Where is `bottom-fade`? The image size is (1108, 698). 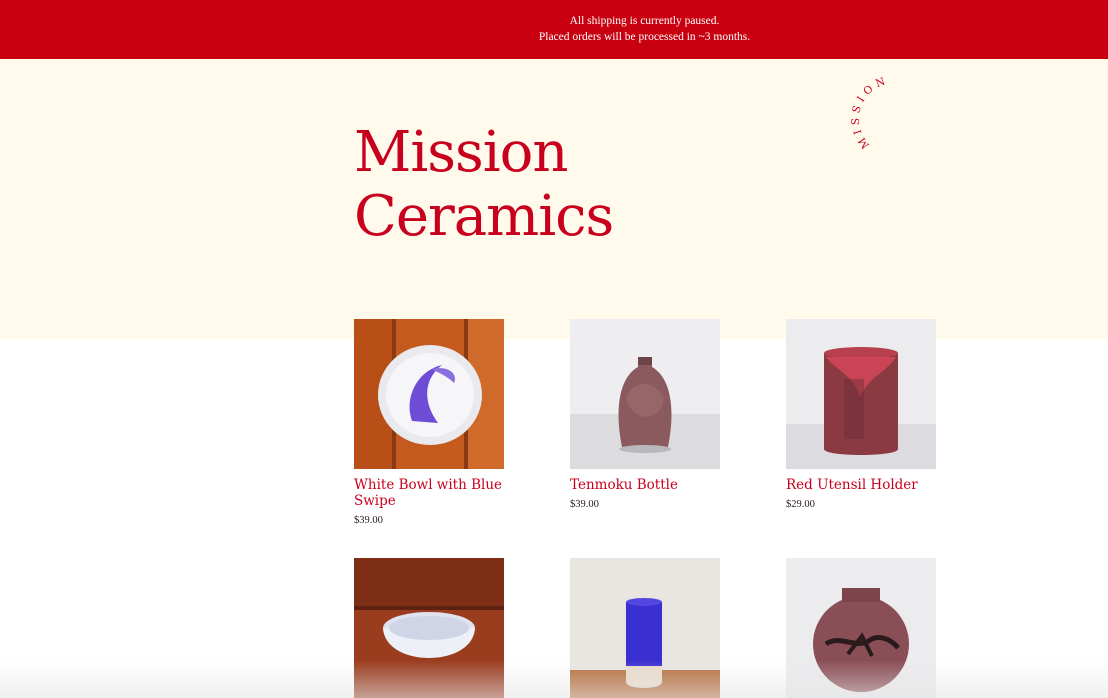 bottom-fade is located at coordinates (554, 679).